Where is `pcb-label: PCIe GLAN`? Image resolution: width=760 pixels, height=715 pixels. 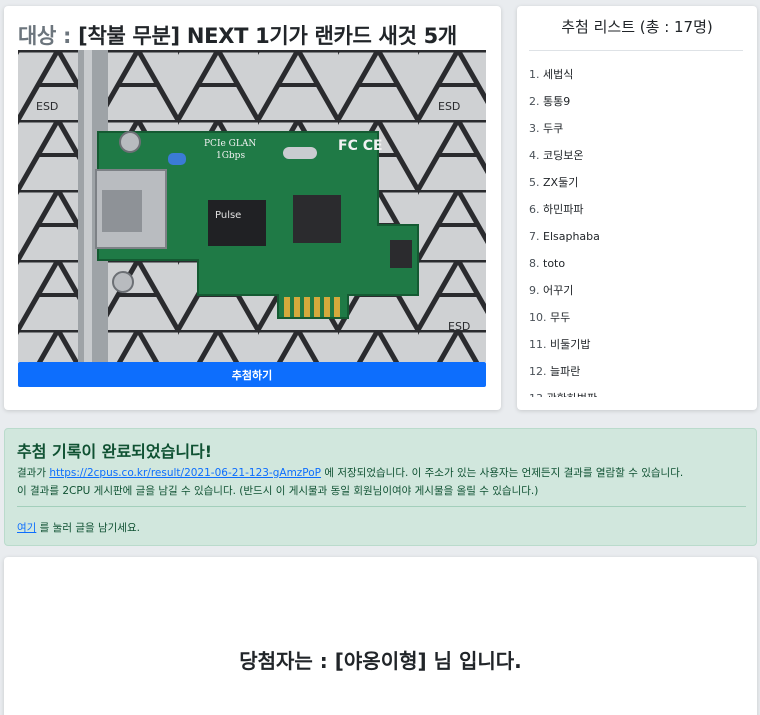 pcb-label: PCIe GLAN is located at coordinates (230, 144).